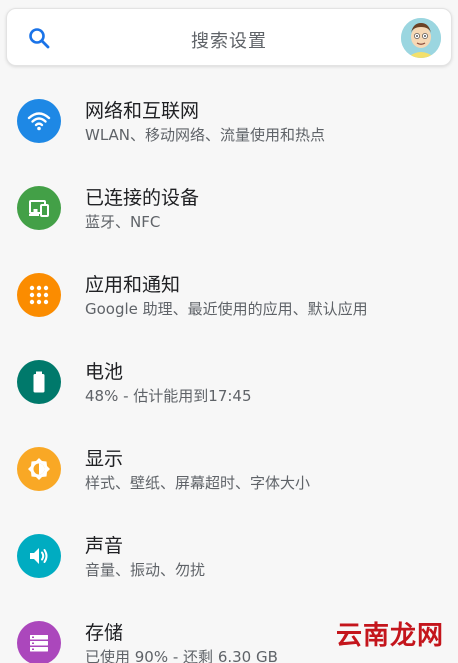 Image resolution: width=458 pixels, height=663 pixels. What do you see at coordinates (229, 291) in the screenshot?
I see `settings-item-apps: 应用和通知 Google 助理、最近使用的应用、默认应用` at bounding box center [229, 291].